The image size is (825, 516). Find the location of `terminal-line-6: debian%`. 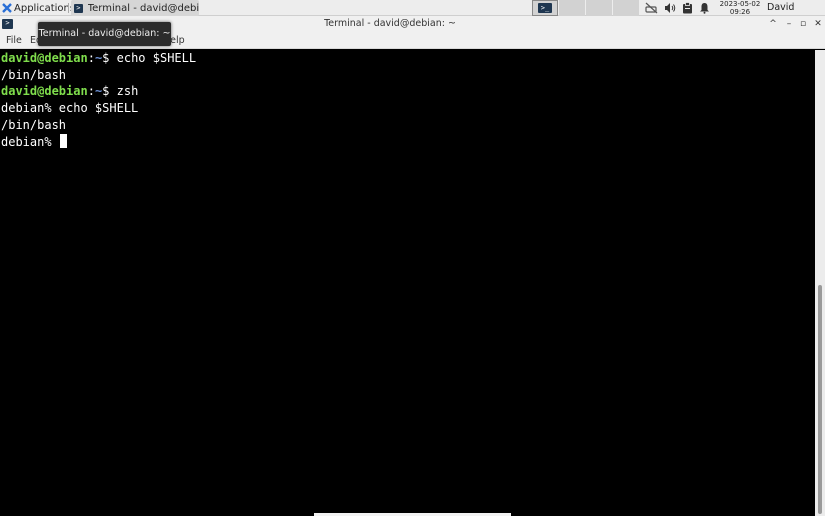

terminal-line-6: debian% is located at coordinates (34, 142).